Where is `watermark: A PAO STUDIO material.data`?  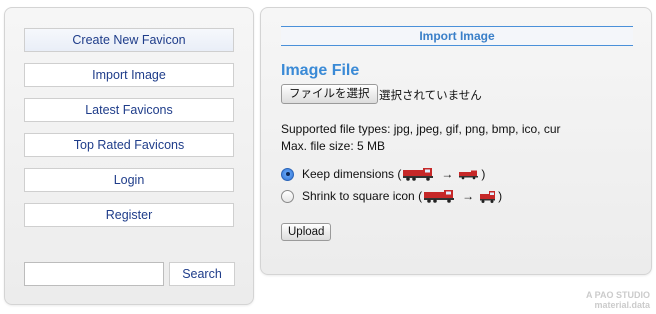 watermark: A PAO STUDIO material.data is located at coordinates (618, 300).